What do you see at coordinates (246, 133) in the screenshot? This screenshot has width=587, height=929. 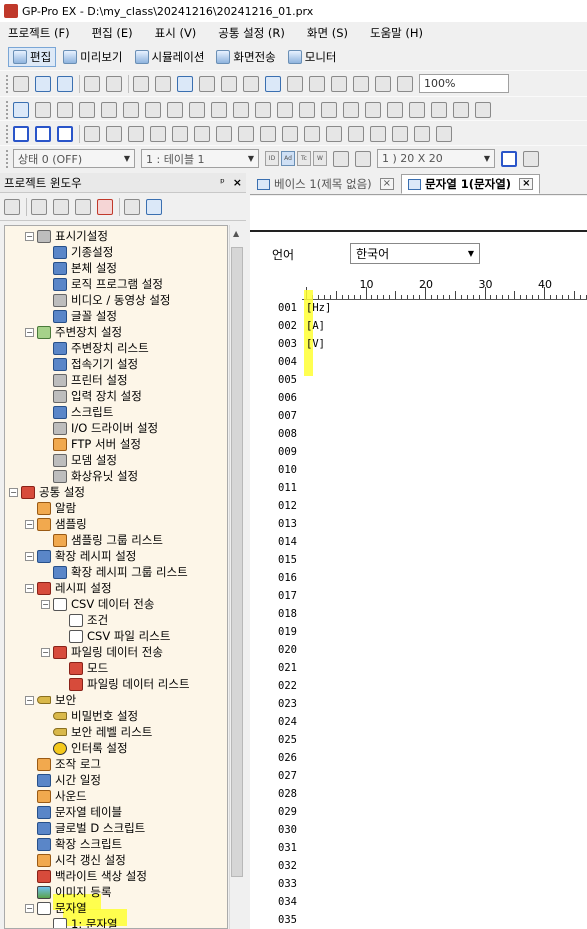 I see `align-center-icon` at bounding box center [246, 133].